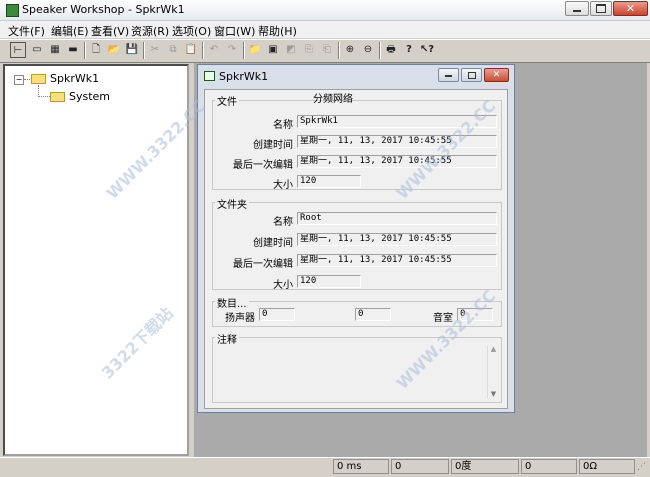 Image resolution: width=650 pixels, height=477 pixels. I want to click on tree-collapse-icon: −, so click(19, 80).